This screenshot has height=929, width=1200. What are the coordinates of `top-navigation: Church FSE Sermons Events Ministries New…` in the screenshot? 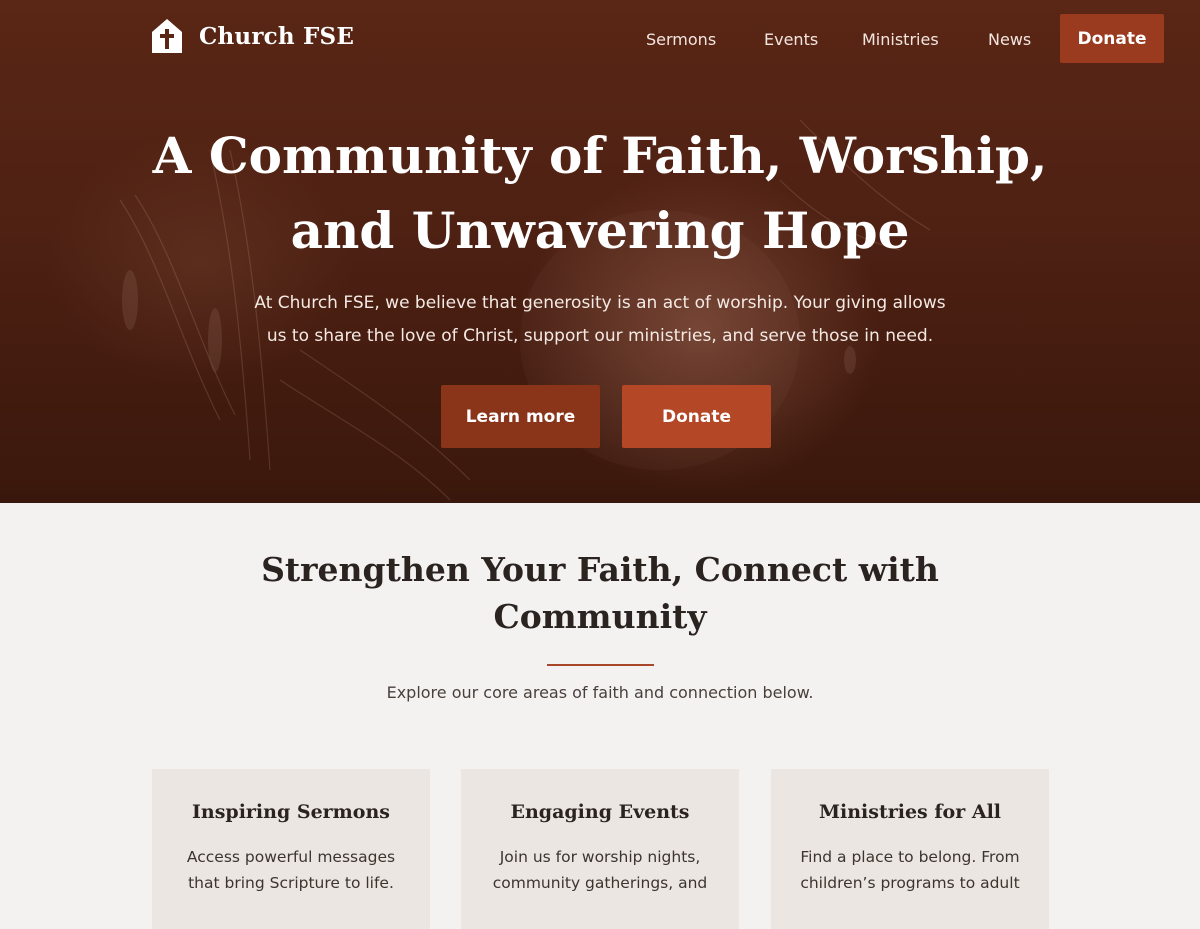 It's located at (600, 39).